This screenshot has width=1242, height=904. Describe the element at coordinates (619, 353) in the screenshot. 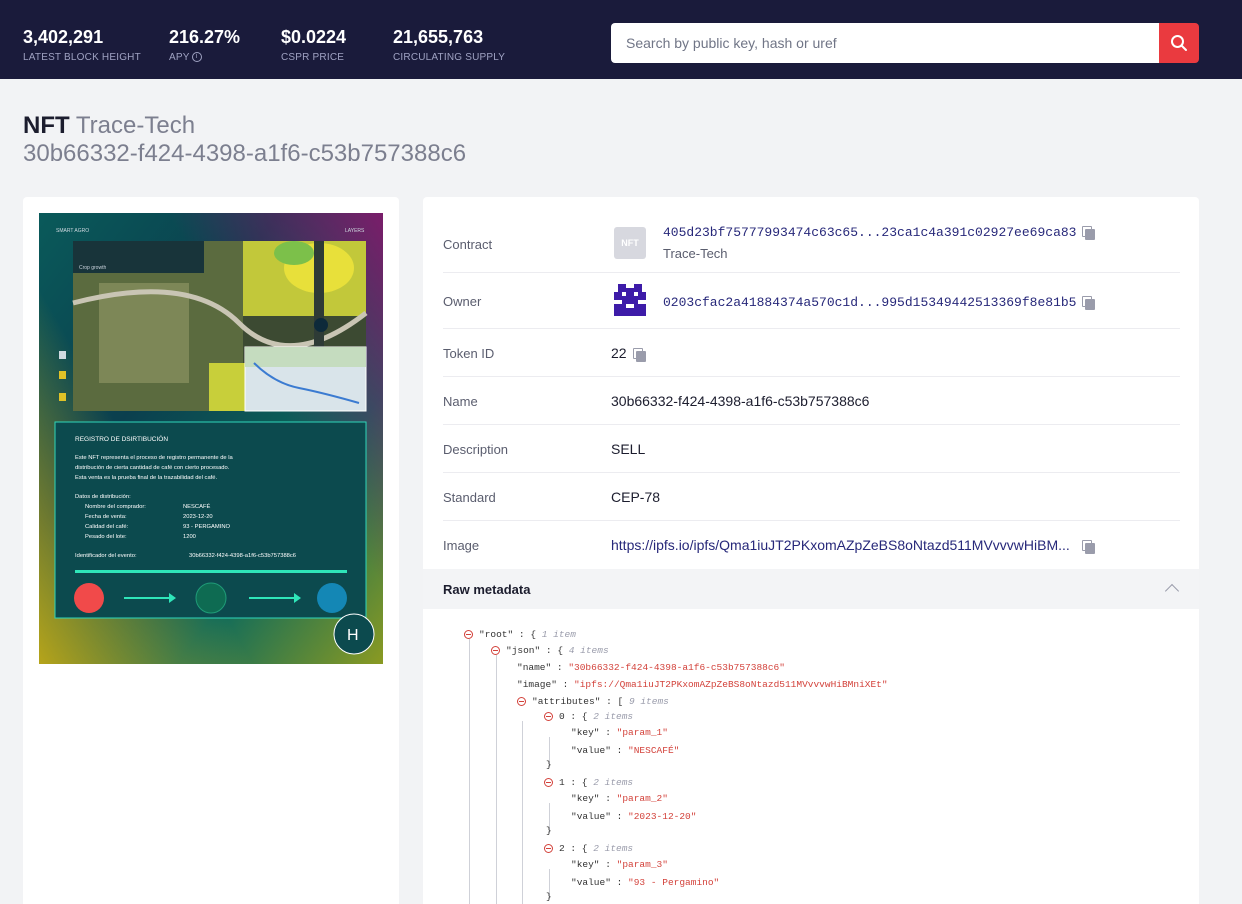

I see `token-id: 22` at that location.